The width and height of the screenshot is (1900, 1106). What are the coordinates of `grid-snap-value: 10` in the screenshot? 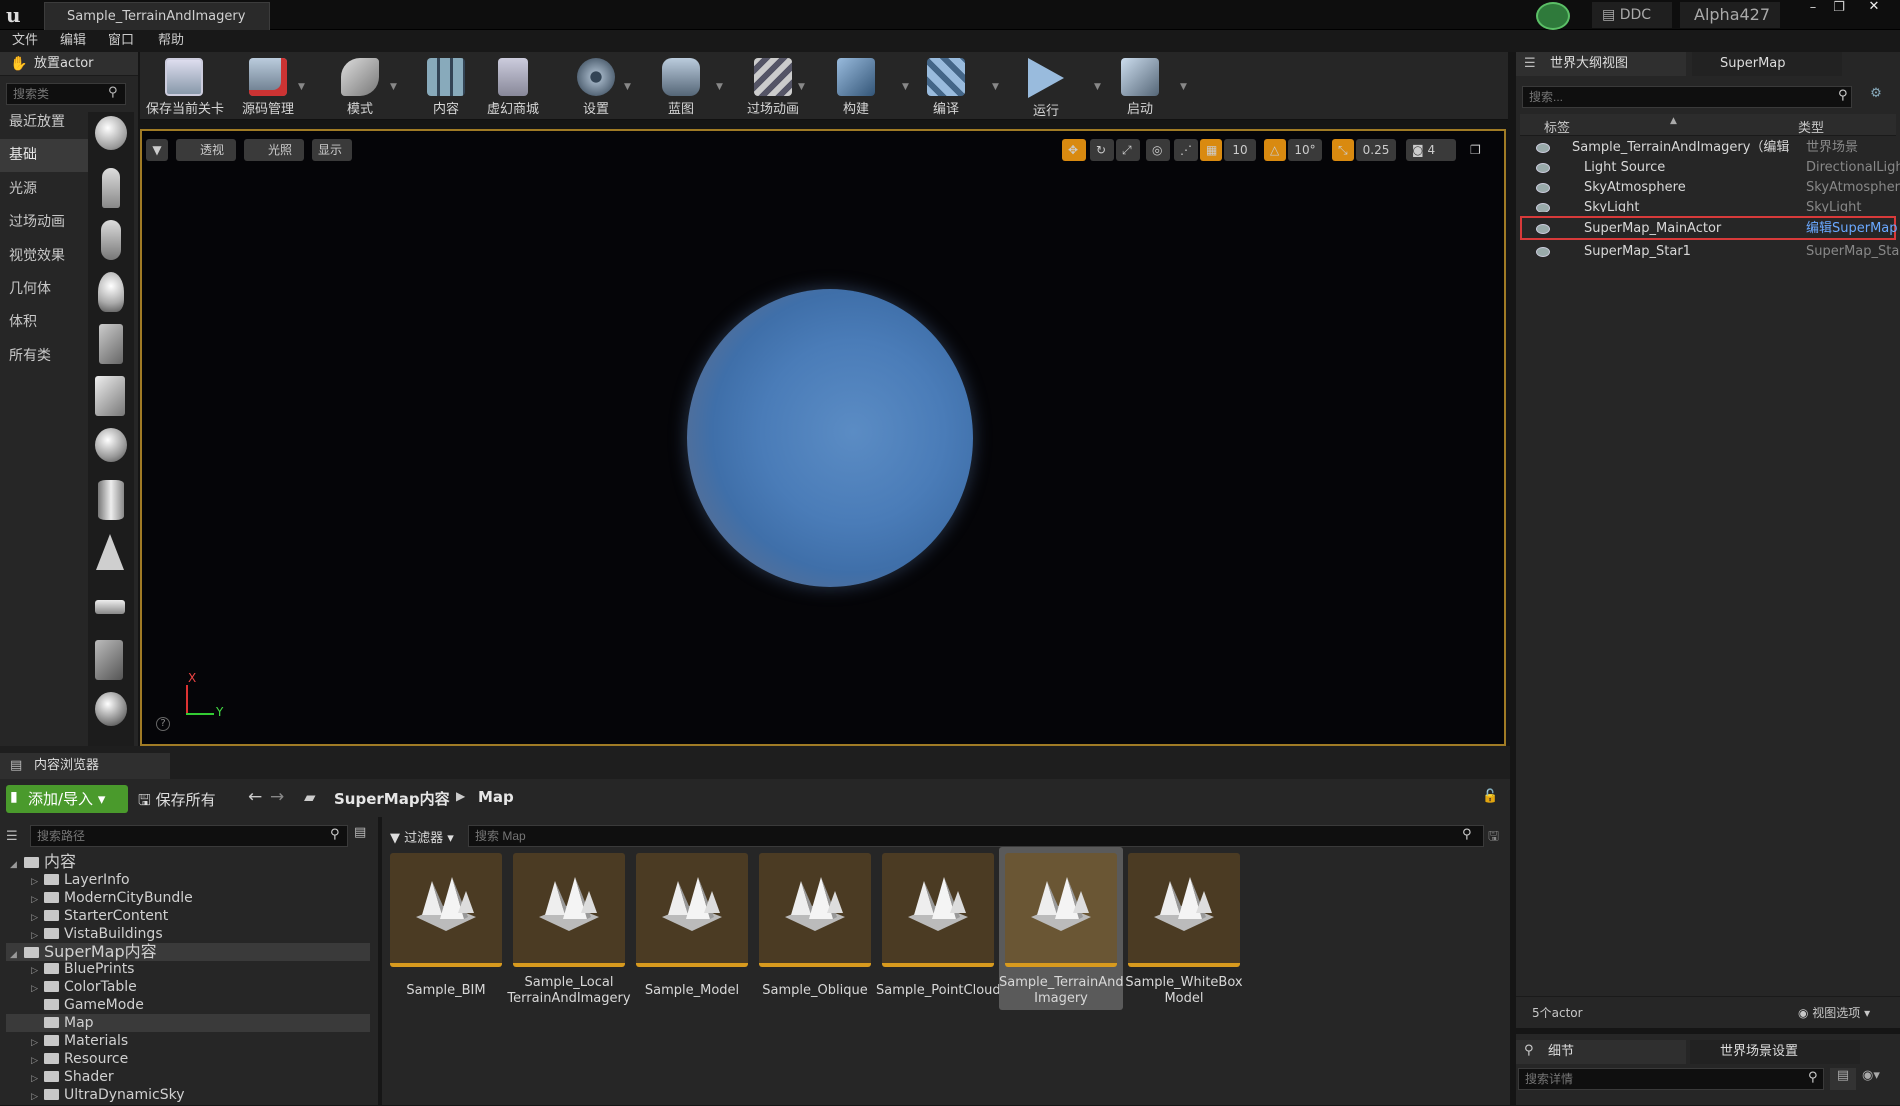 It's located at (1240, 150).